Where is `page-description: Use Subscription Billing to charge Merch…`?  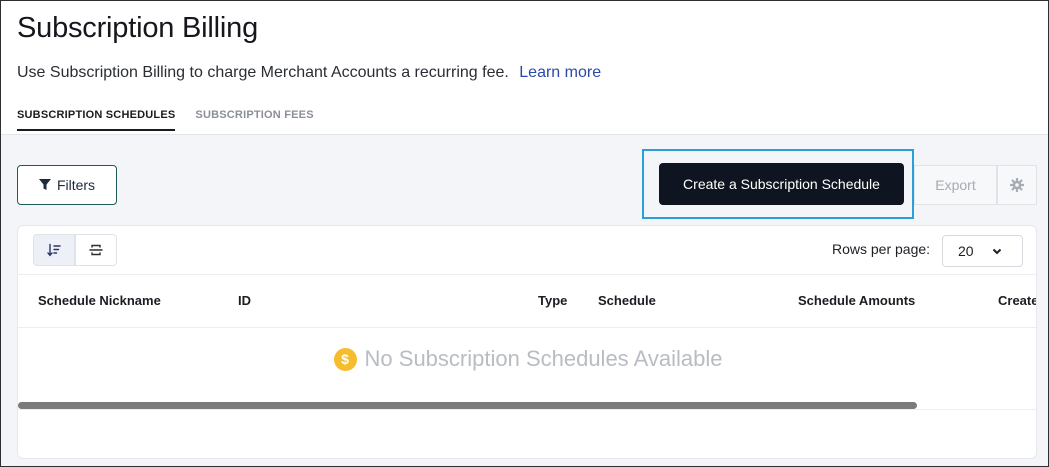 page-description: Use Subscription Billing to charge Merch… is located at coordinates (309, 73).